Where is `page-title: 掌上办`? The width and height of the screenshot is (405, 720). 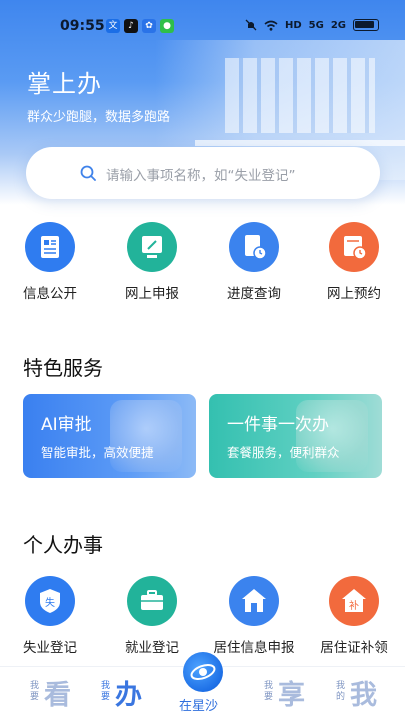
page-title: 掌上办 is located at coordinates (64, 84).